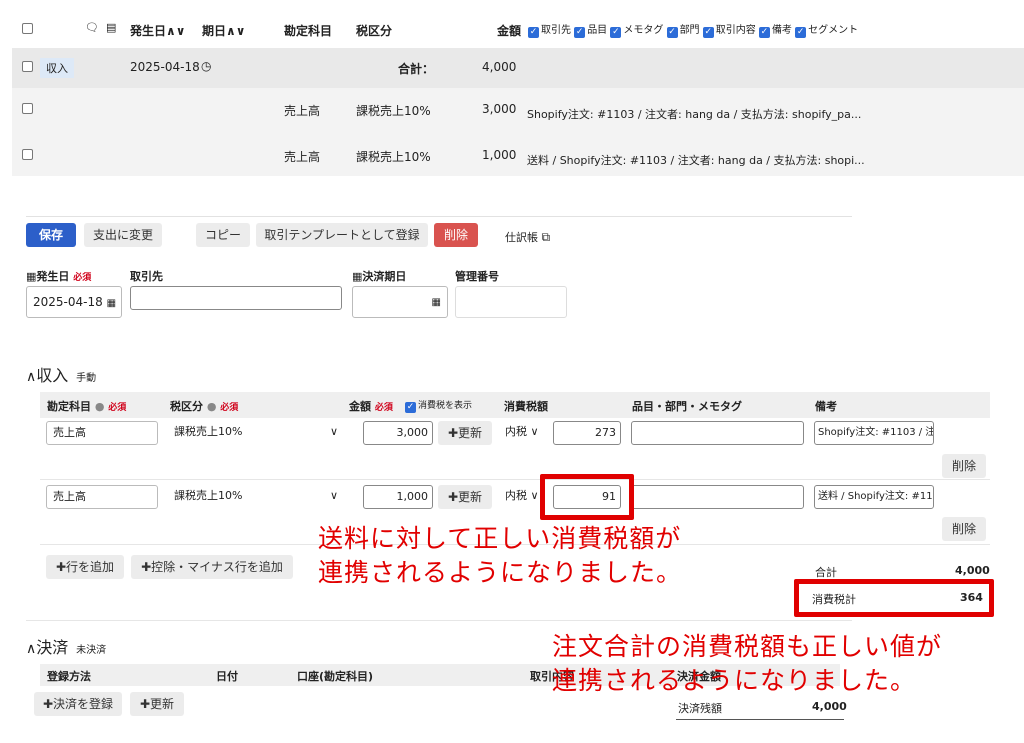 This screenshot has width=1024, height=743. What do you see at coordinates (683, 31) in the screenshot?
I see `toggle-section: ✓ 部門` at bounding box center [683, 31].